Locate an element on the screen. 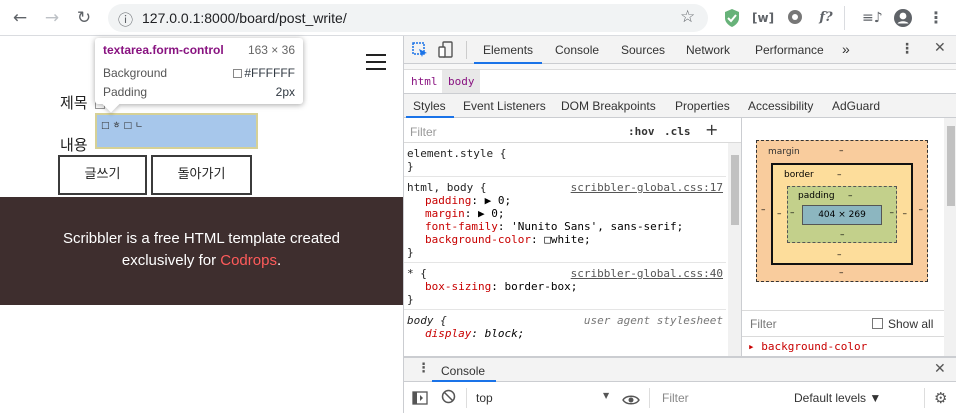 This screenshot has width=956, height=413. rule-selector: element.style { is located at coordinates (564, 153).